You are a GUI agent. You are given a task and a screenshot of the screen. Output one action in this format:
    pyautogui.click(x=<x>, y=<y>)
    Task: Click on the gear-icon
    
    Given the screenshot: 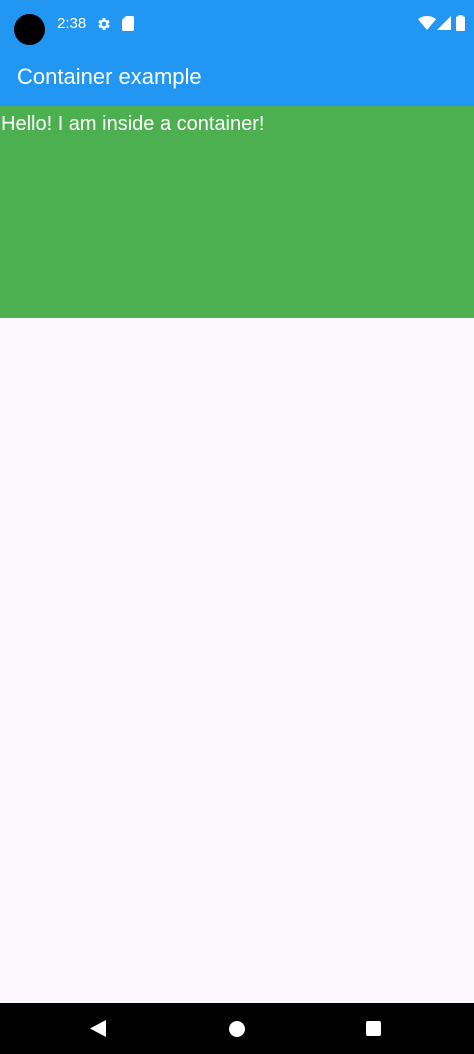 What is the action you would take?
    pyautogui.click(x=104, y=24)
    